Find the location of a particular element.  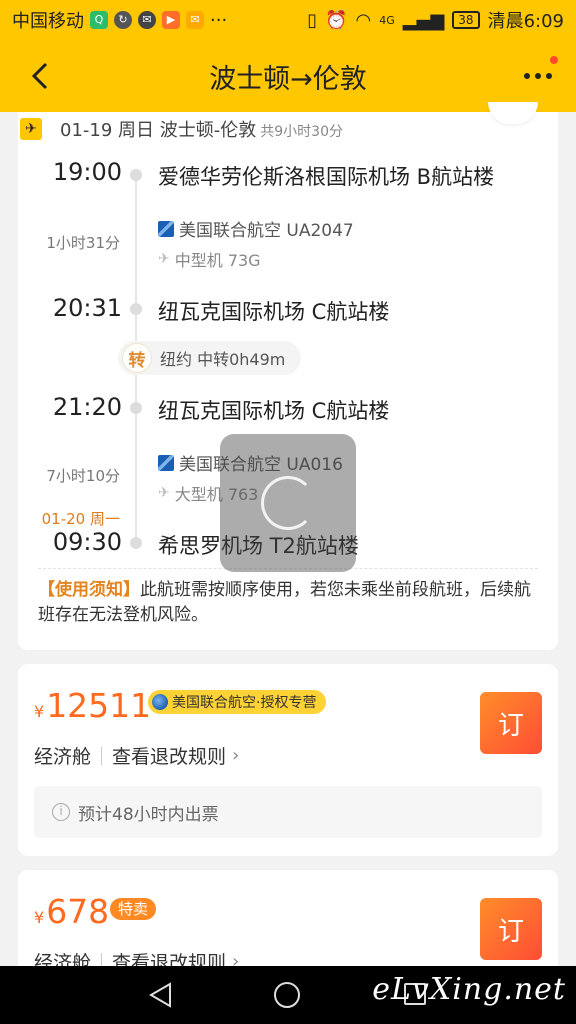

segment-aircraft: ✈ 中型机 73G is located at coordinates (209, 259).